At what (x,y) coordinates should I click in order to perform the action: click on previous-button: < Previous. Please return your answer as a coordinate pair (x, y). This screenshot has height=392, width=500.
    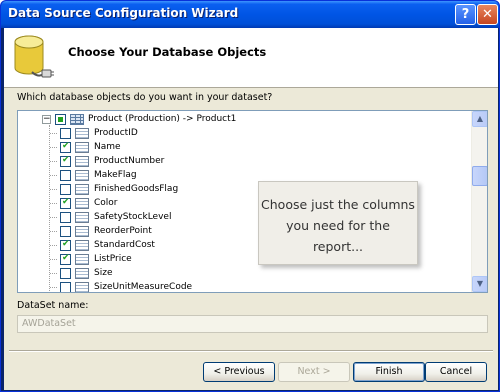
    Looking at the image, I should click on (239, 372).